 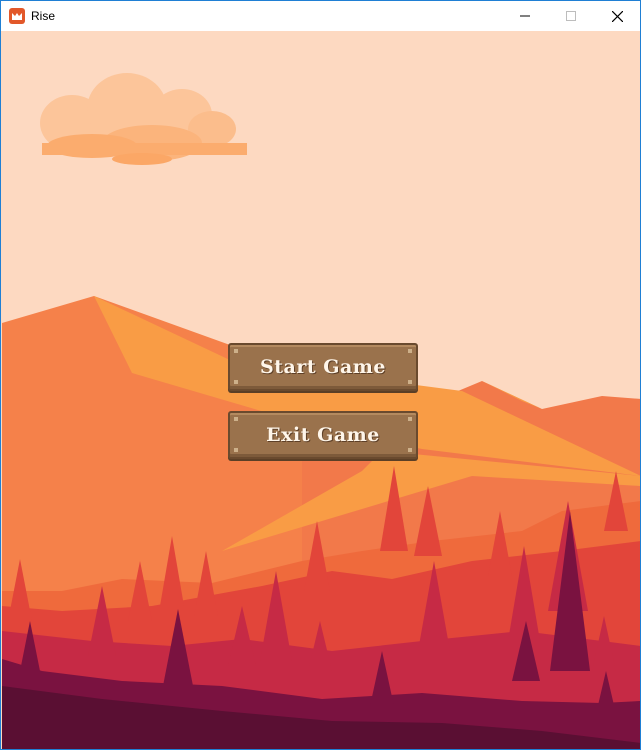 I want to click on close-icon, so click(x=617, y=16).